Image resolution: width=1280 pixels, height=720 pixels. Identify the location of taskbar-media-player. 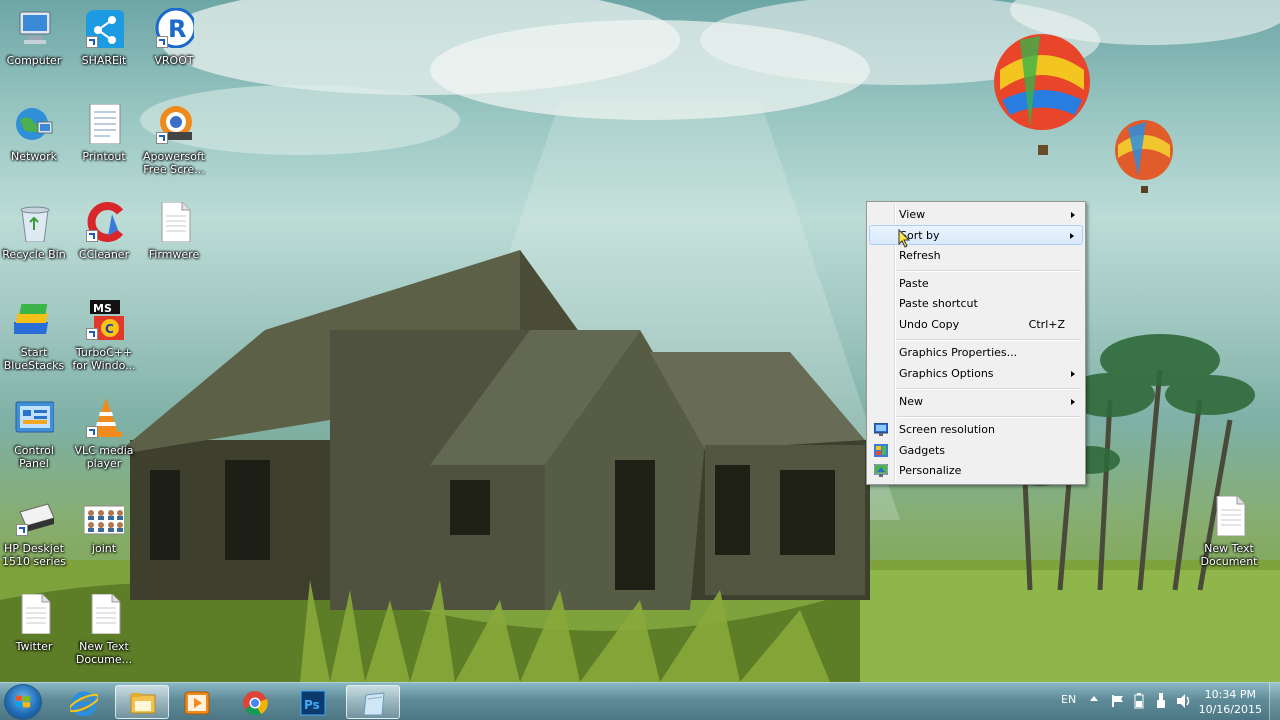
(197, 702).